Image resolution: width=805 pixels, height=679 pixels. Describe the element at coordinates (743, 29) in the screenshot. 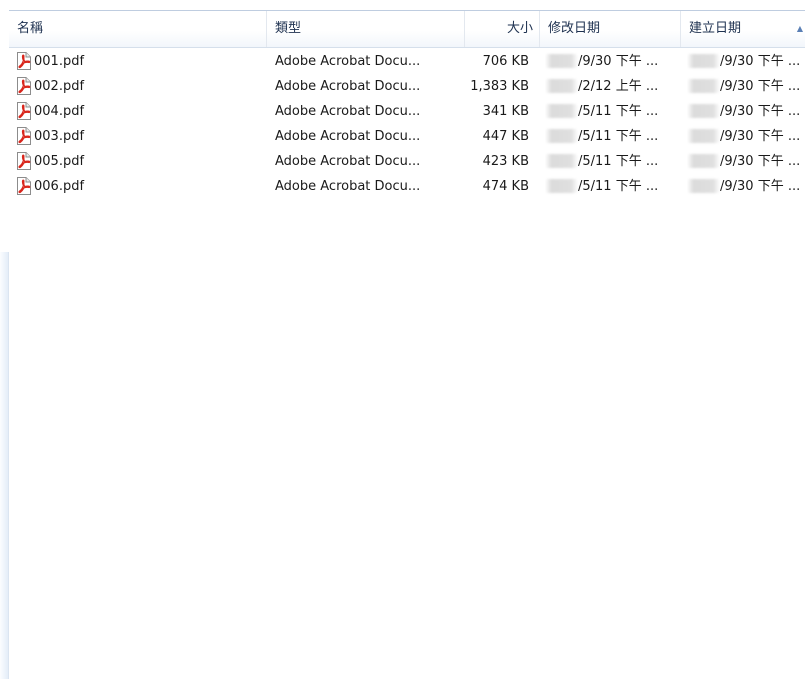

I see `column-header-created: 建立日期 ▲` at that location.